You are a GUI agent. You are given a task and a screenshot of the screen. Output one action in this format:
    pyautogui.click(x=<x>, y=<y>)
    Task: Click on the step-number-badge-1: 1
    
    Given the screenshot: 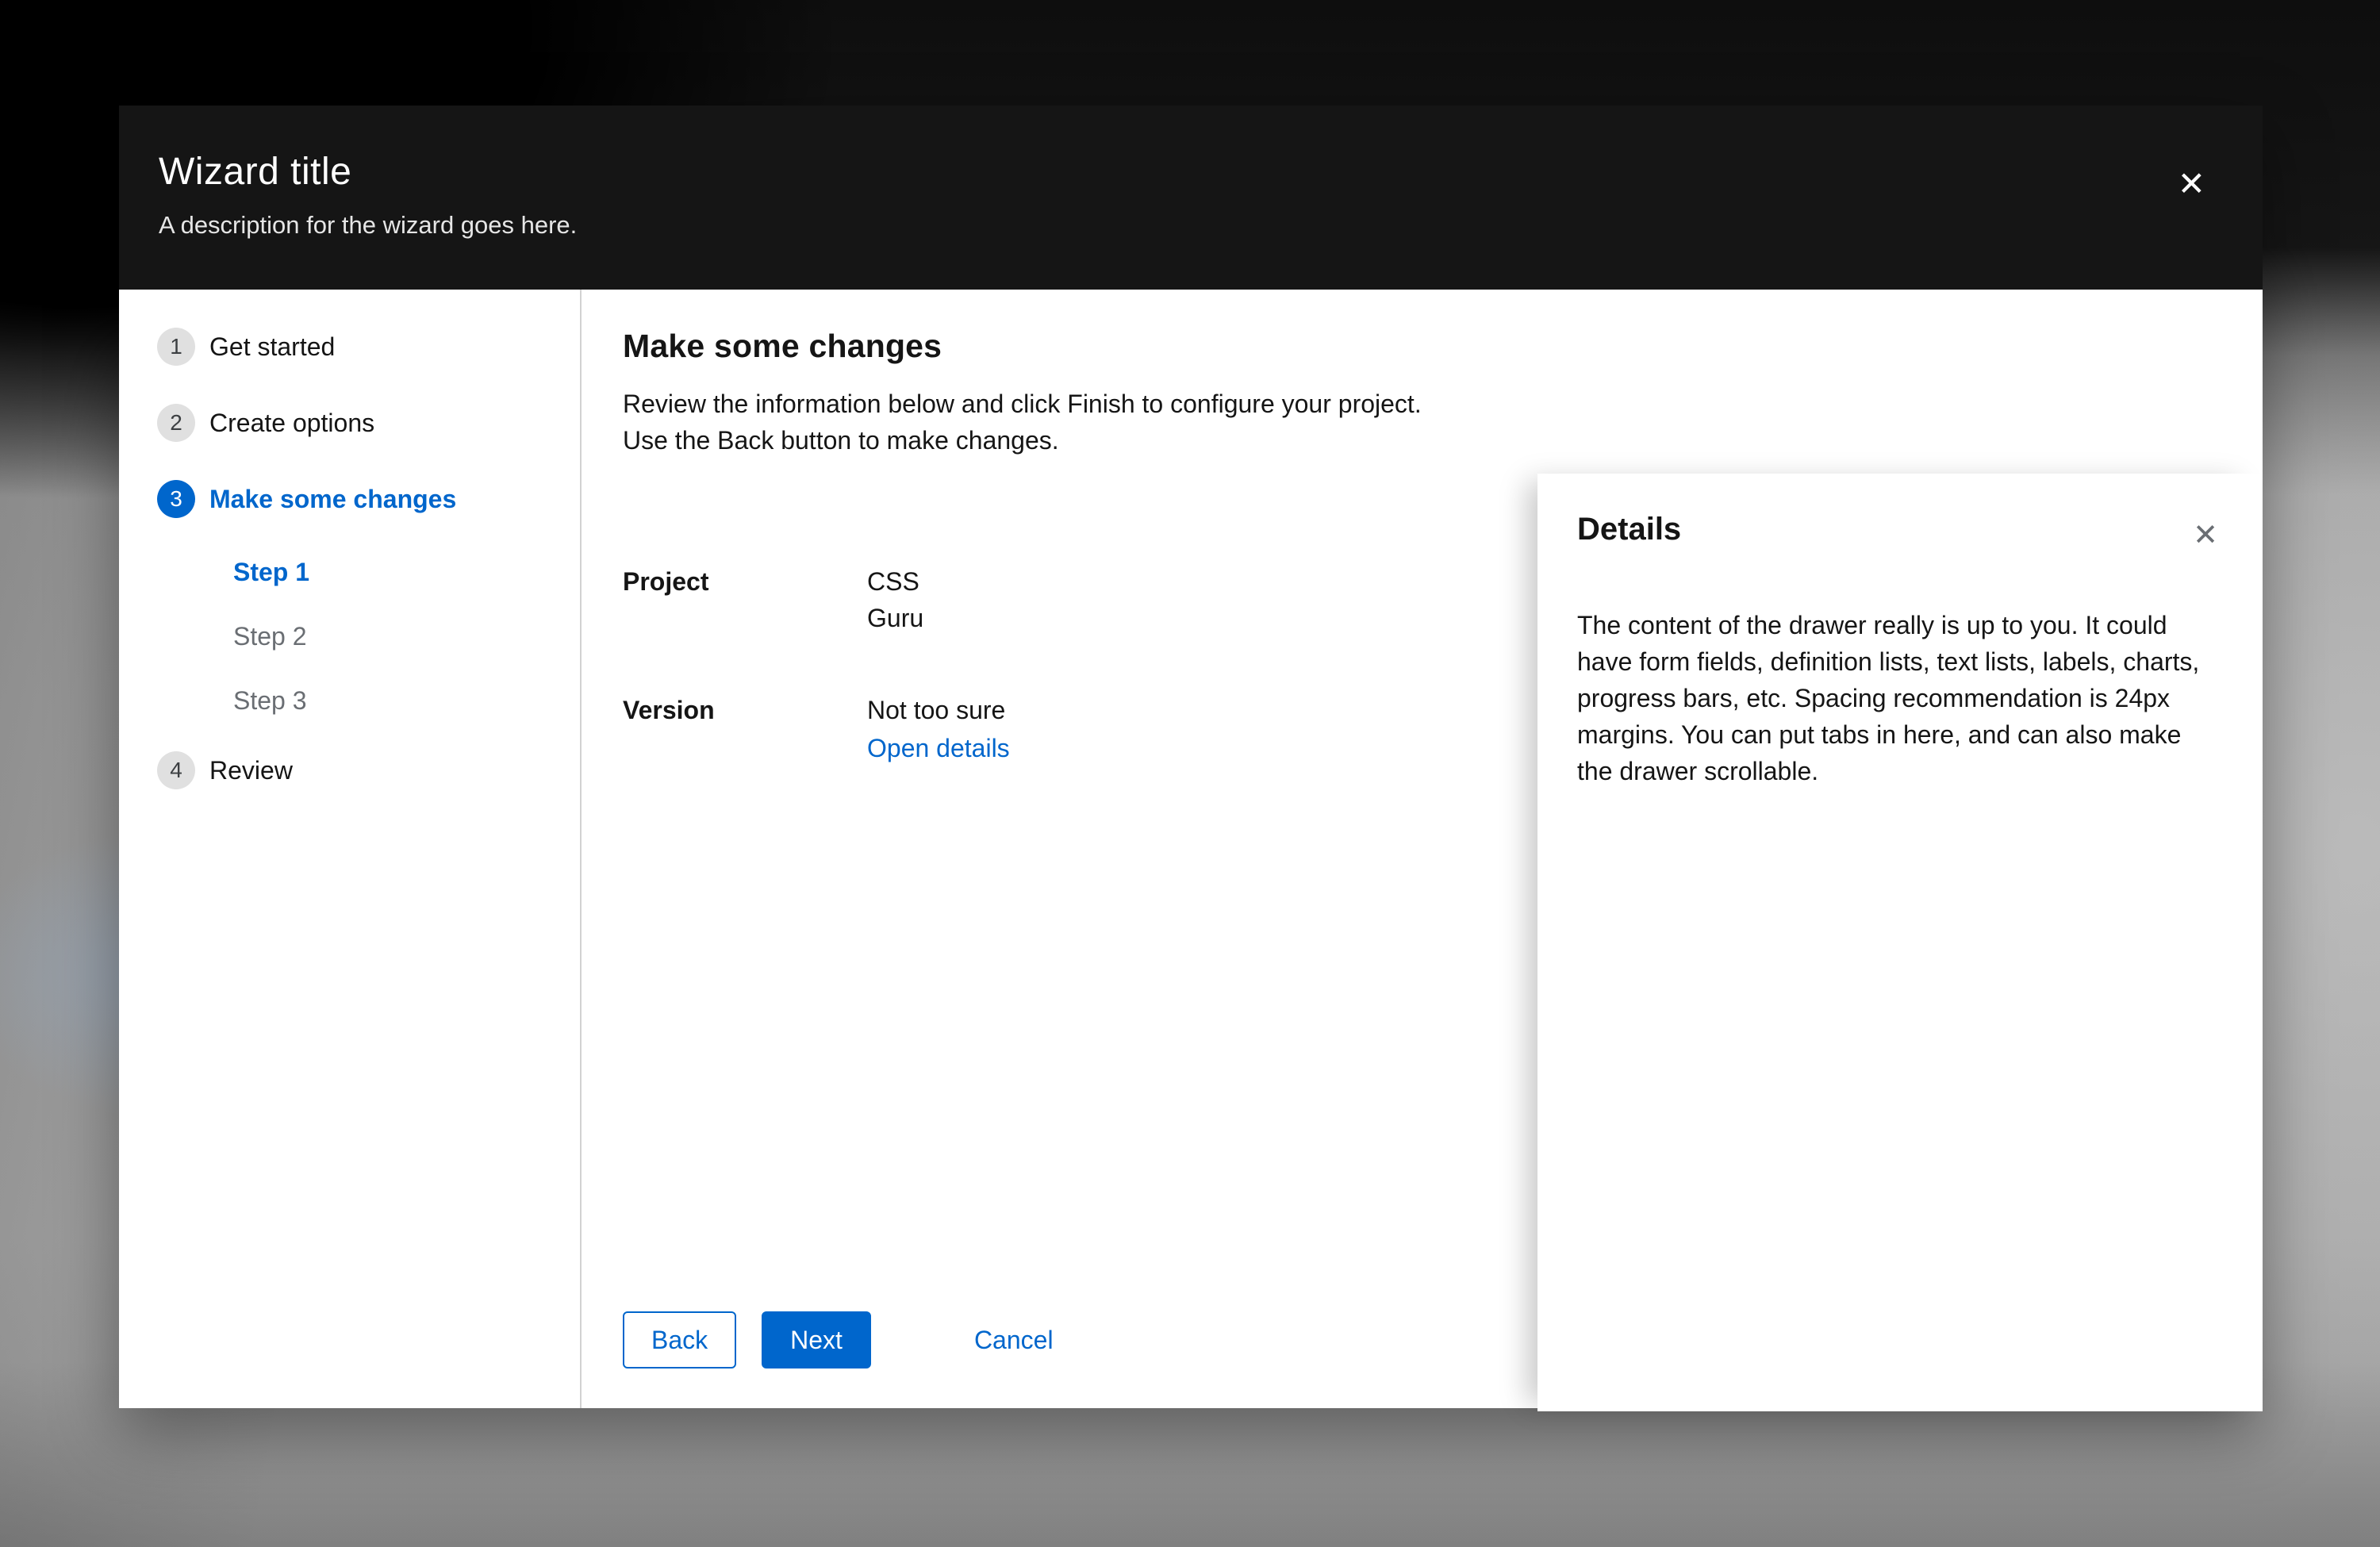 What is the action you would take?
    pyautogui.click(x=176, y=347)
    